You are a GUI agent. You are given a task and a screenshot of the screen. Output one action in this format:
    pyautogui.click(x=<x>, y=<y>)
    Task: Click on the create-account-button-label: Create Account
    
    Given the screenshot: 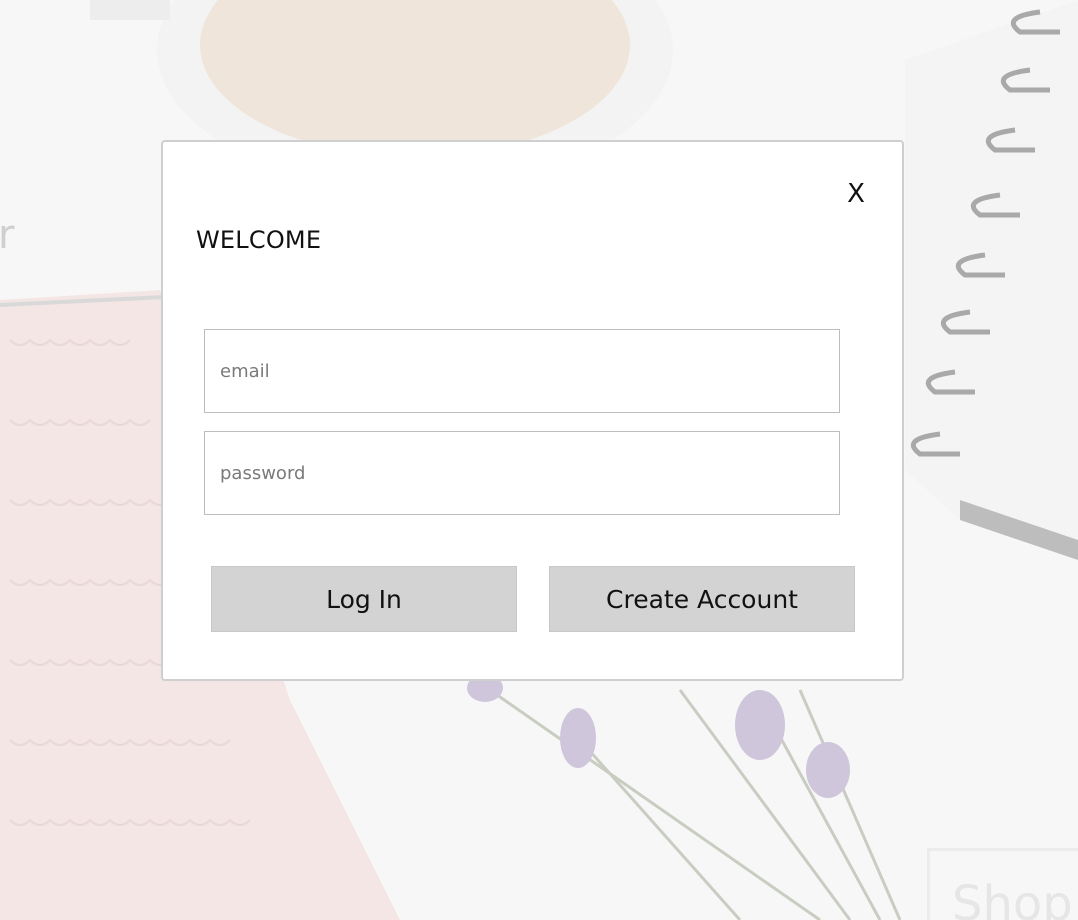 What is the action you would take?
    pyautogui.click(x=702, y=599)
    